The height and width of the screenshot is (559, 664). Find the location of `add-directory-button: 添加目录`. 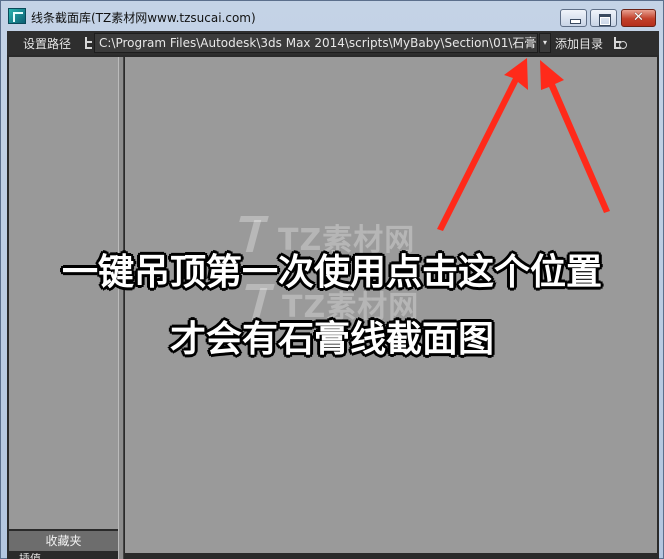

add-directory-button: 添加目录 is located at coordinates (579, 43).